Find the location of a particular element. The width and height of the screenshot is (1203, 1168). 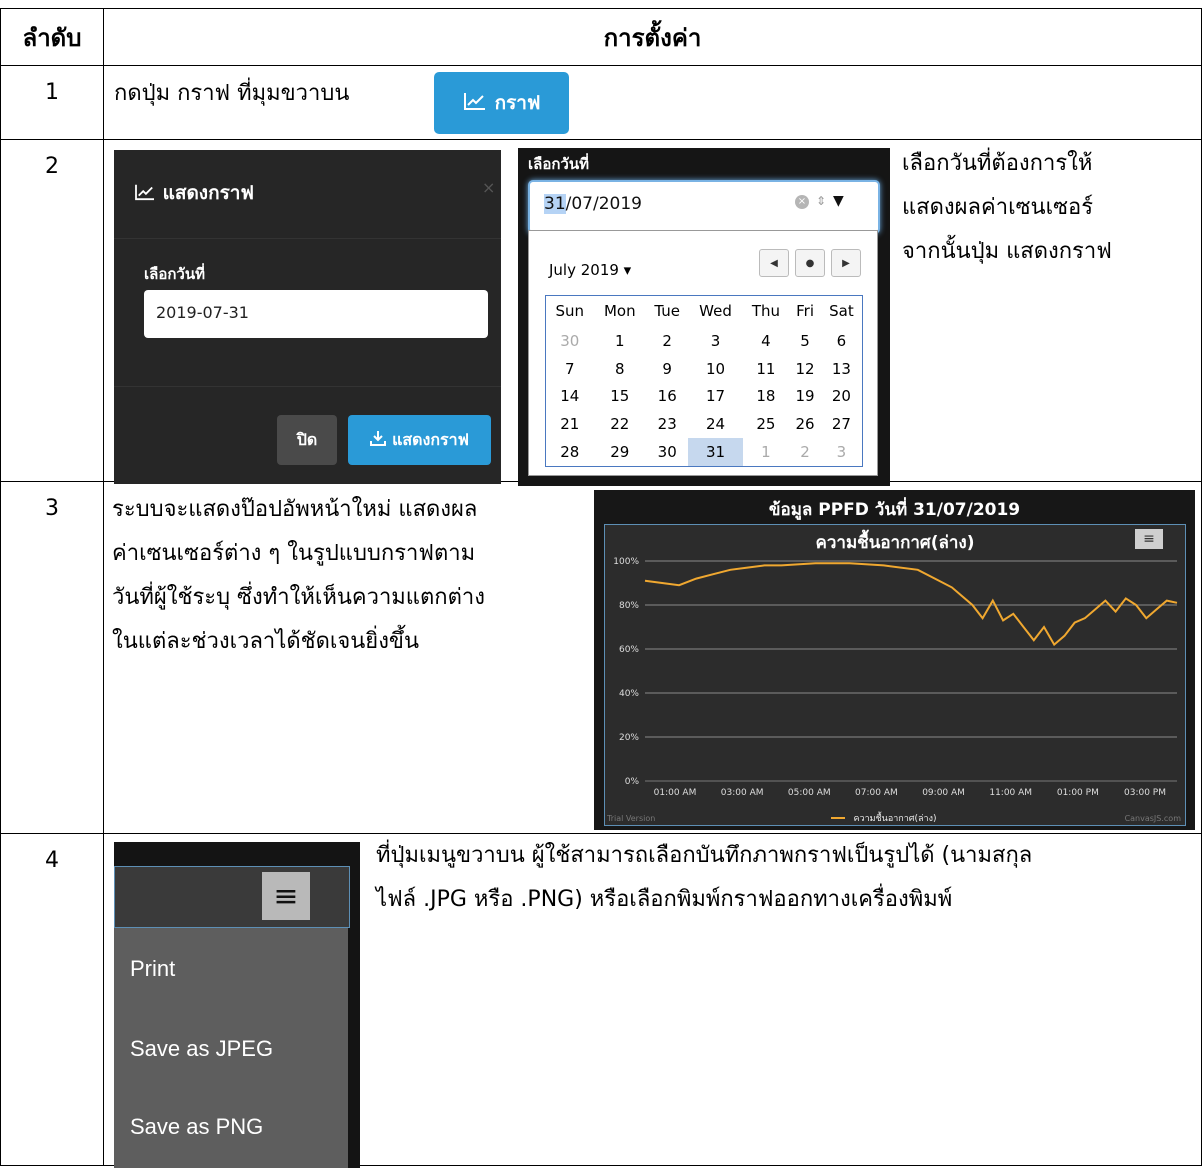

graph-button-label: กราฟ is located at coordinates (517, 103).